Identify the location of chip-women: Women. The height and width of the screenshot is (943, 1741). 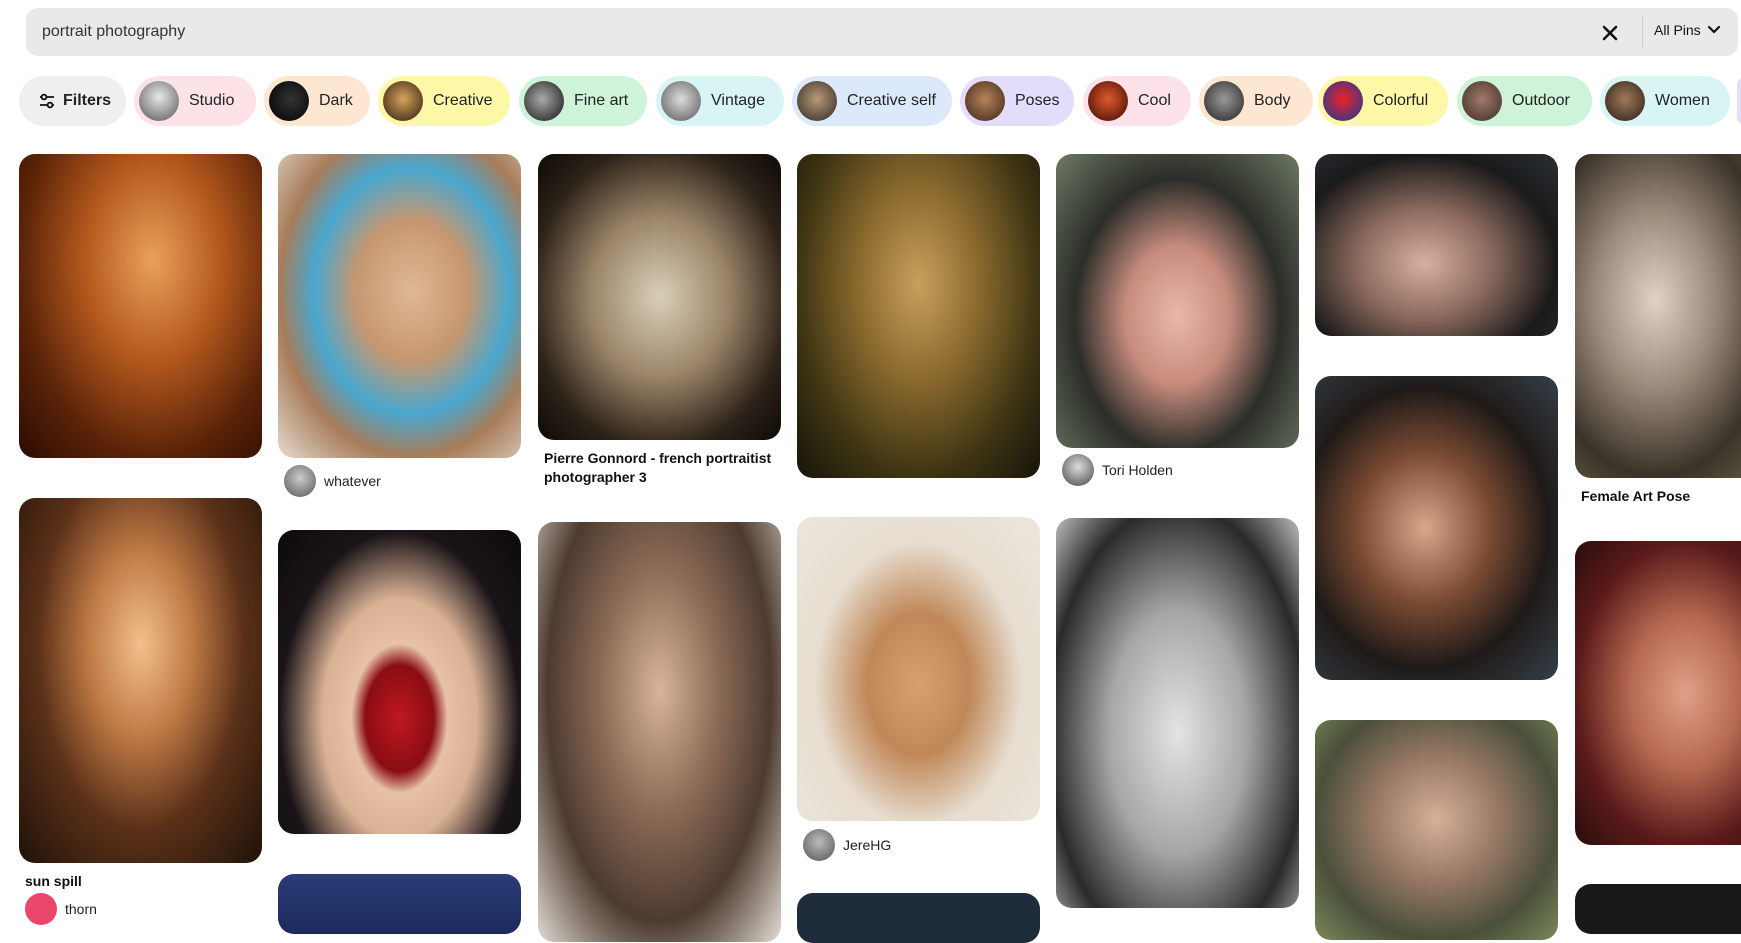
(1665, 101).